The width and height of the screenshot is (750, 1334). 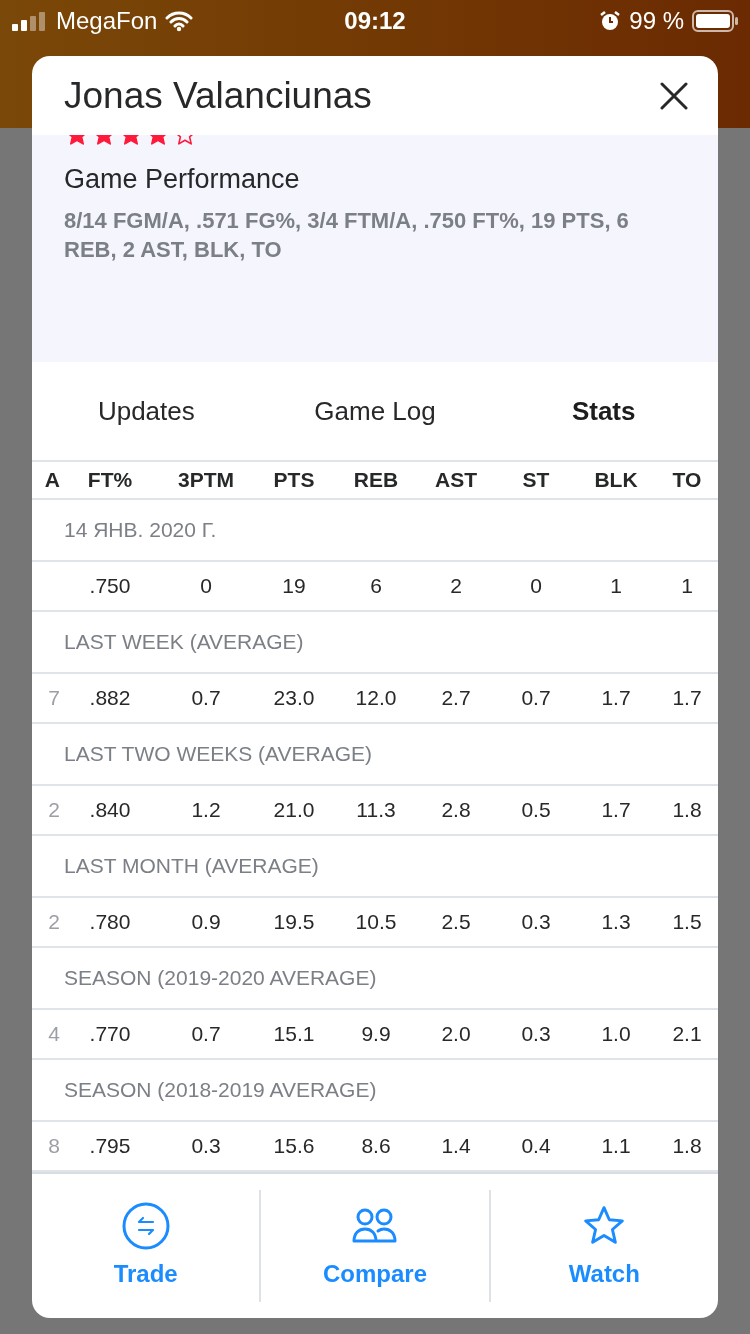 What do you see at coordinates (294, 922) in the screenshot?
I see `table-cell-text: 19.5` at bounding box center [294, 922].